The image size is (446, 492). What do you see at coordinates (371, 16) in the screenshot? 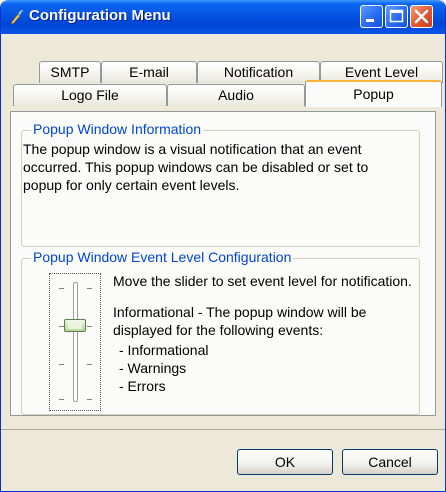
I see `minimize-button` at bounding box center [371, 16].